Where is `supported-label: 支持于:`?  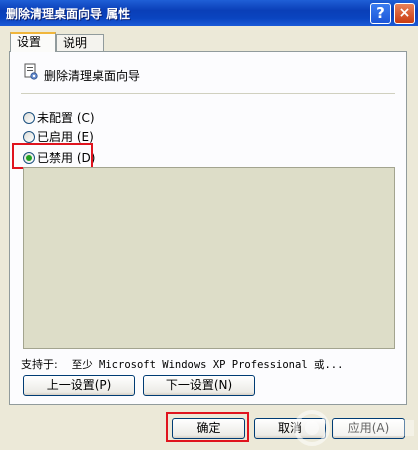 supported-label: 支持于: is located at coordinates (39, 364).